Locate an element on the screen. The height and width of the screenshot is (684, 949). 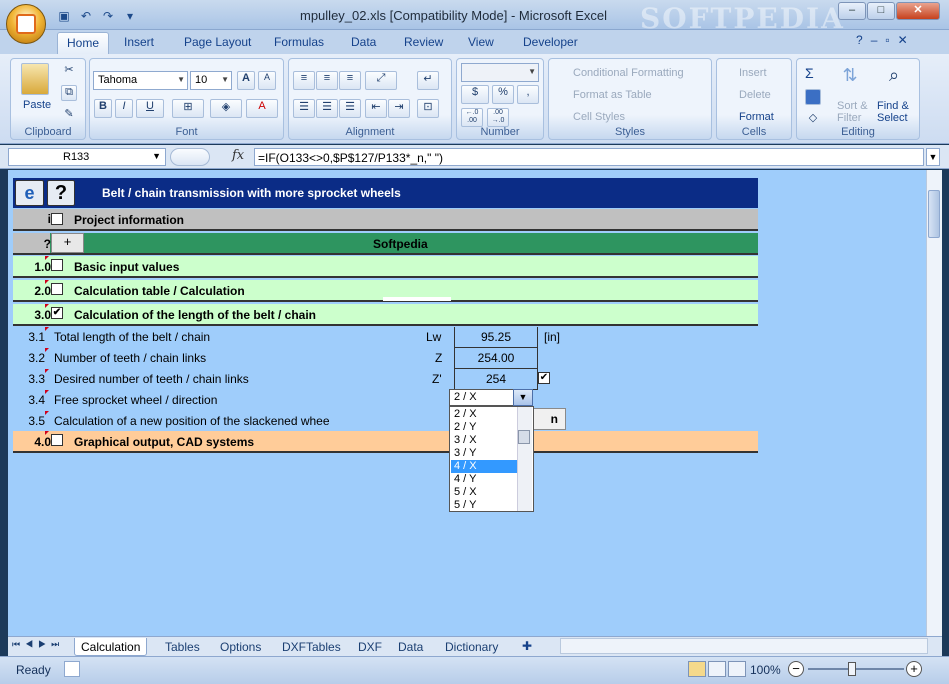
delete-cells-button: Delete is located at coordinates (755, 95).